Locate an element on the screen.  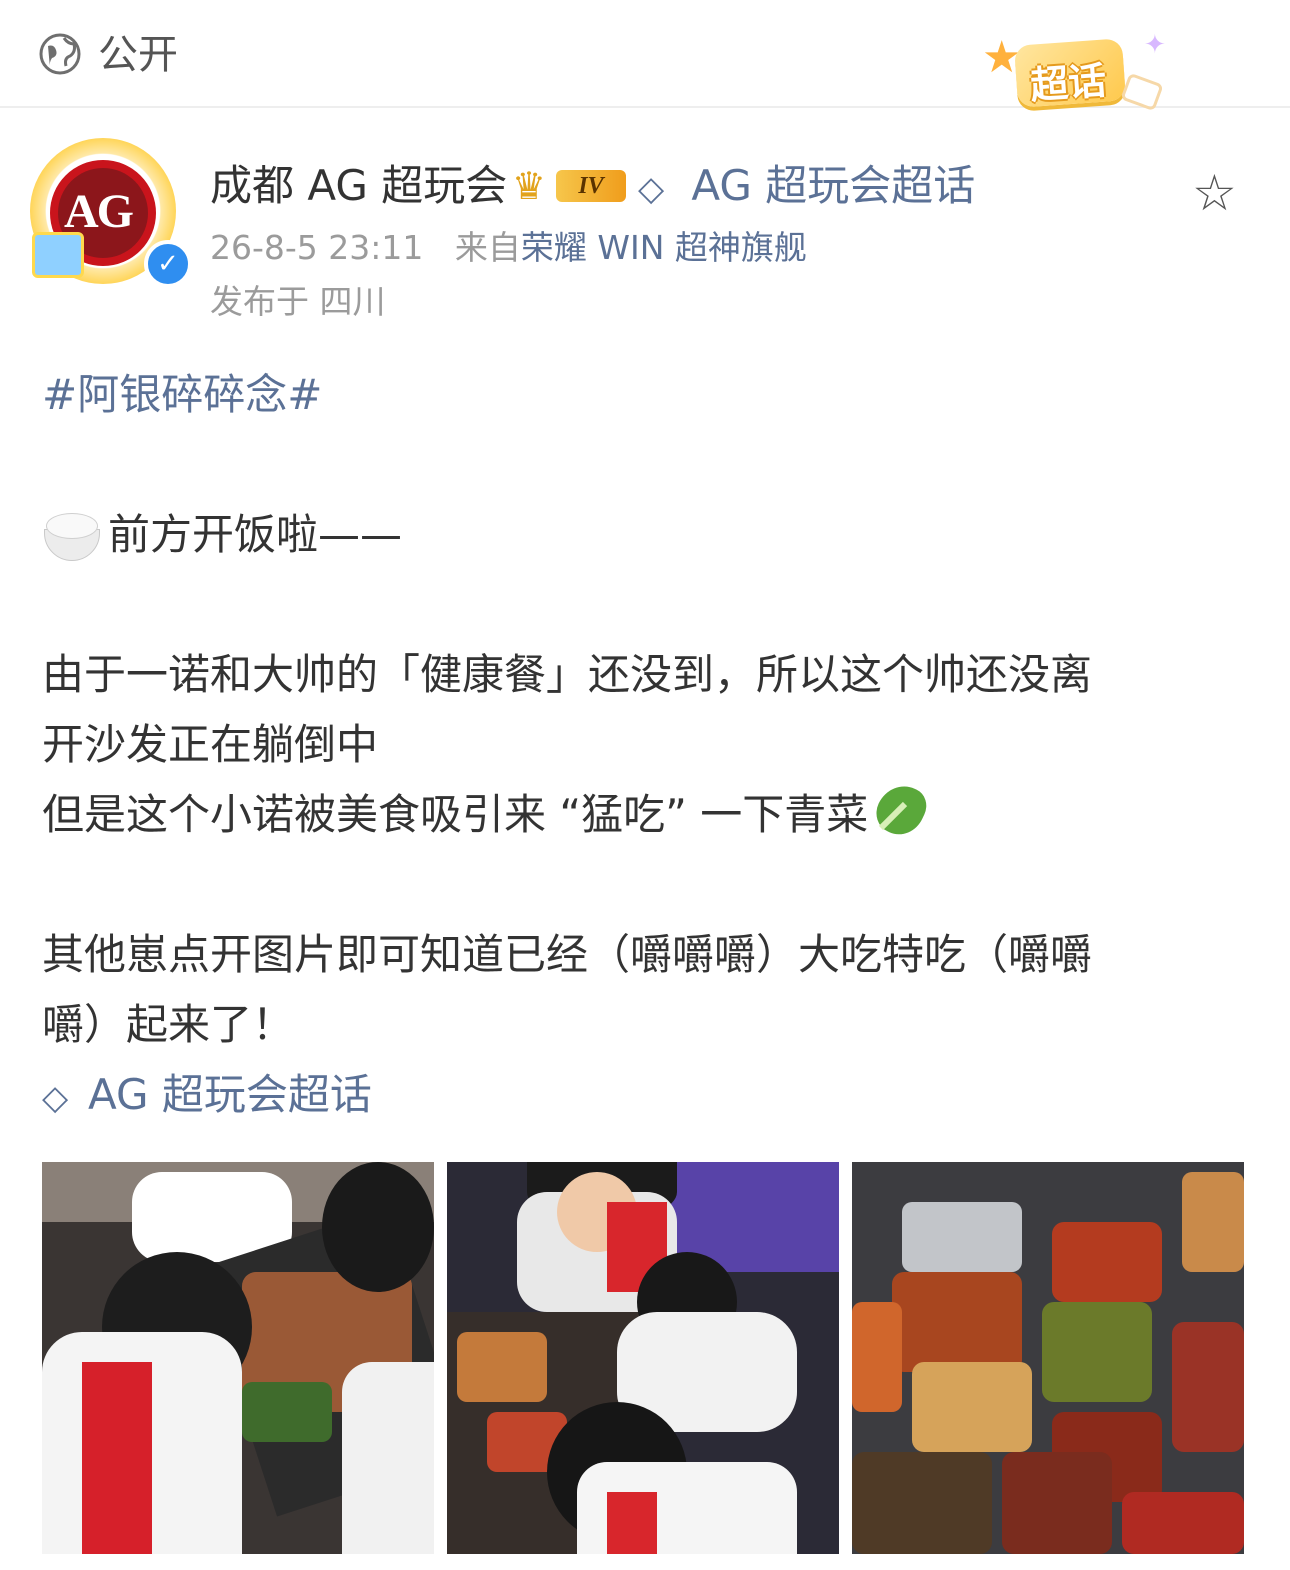
super-topic-badge-label: 超话 is located at coordinates (1068, 83).